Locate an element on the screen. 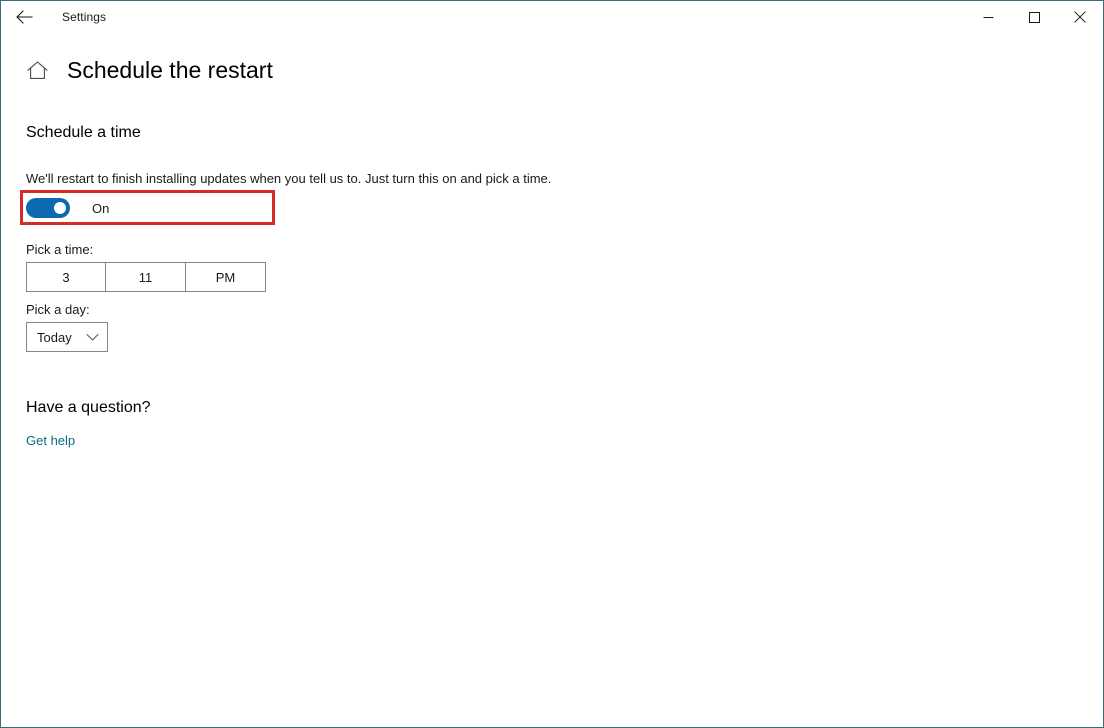 This screenshot has width=1104, height=728. minute-field: 11 is located at coordinates (146, 277).